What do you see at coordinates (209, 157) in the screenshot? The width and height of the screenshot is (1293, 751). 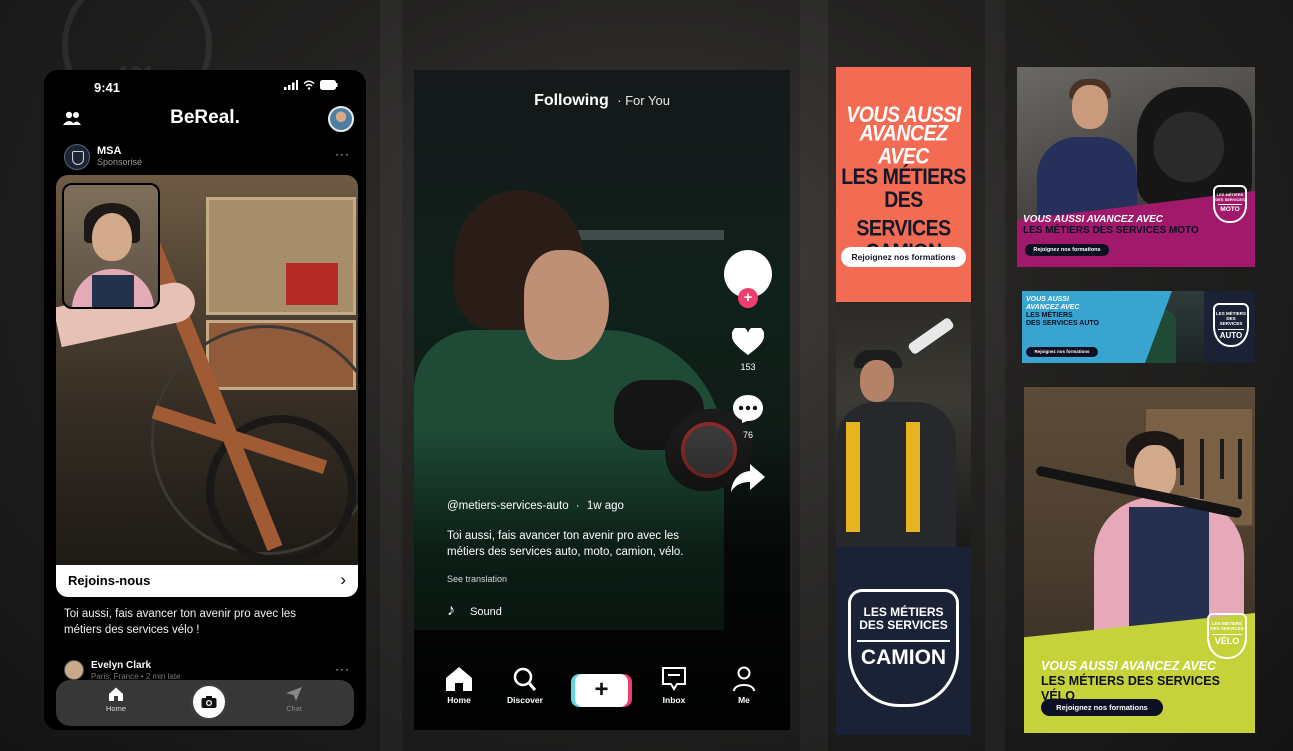 I see `sponsored-post-header: MSA Sponsorisé ···` at bounding box center [209, 157].